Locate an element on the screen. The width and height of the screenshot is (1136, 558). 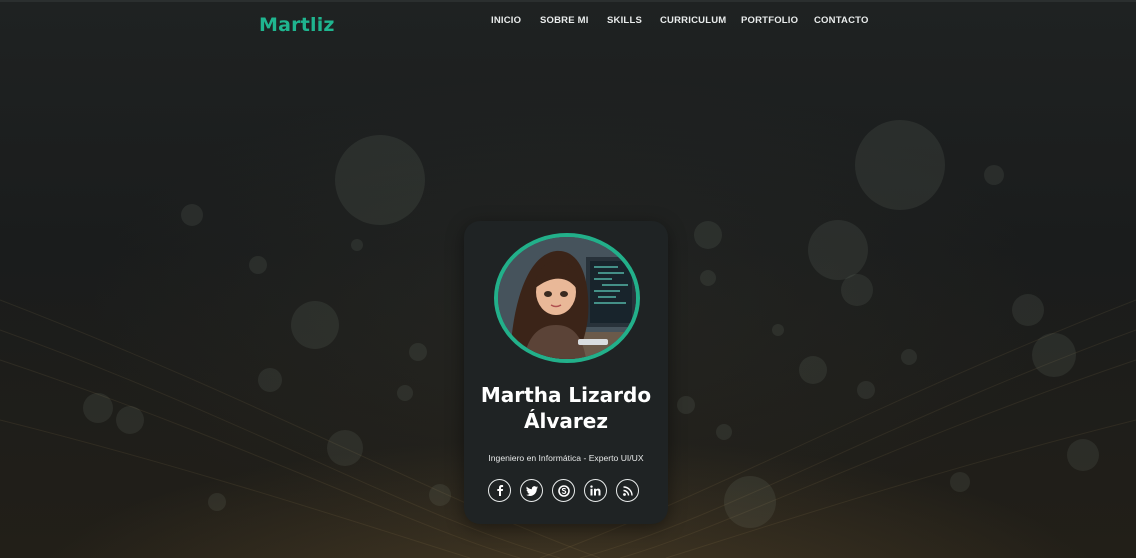
skype-icon is located at coordinates (563, 490).